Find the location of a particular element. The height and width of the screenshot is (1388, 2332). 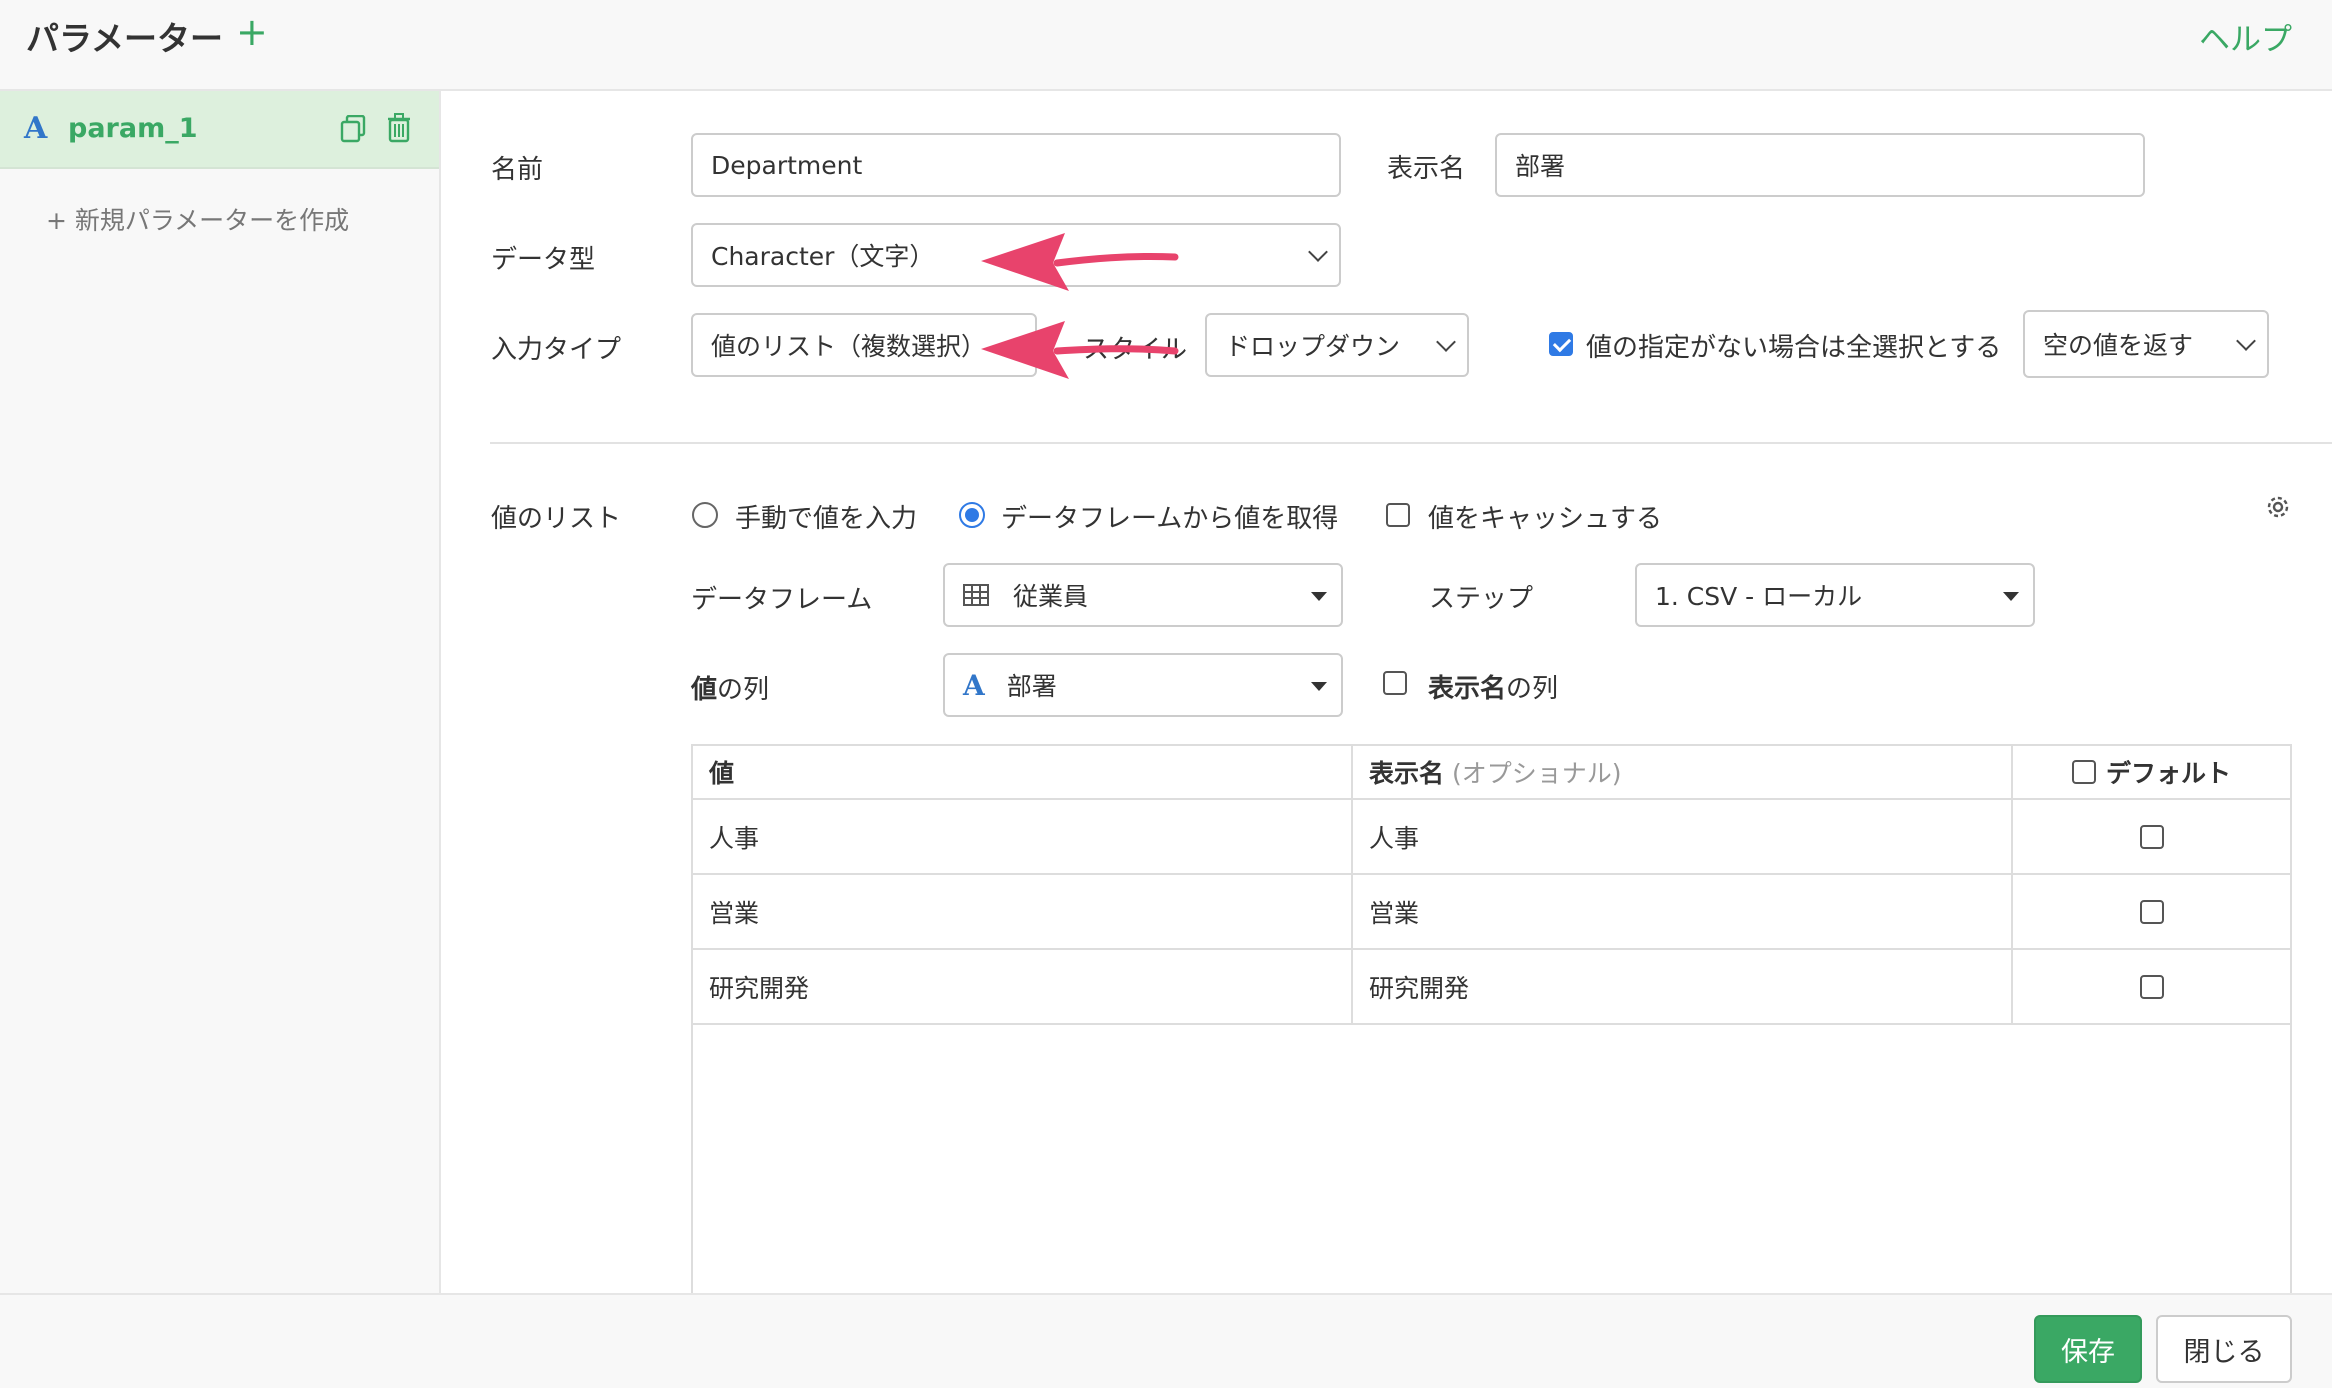

value-column-label: 値の列 is located at coordinates (730, 687).